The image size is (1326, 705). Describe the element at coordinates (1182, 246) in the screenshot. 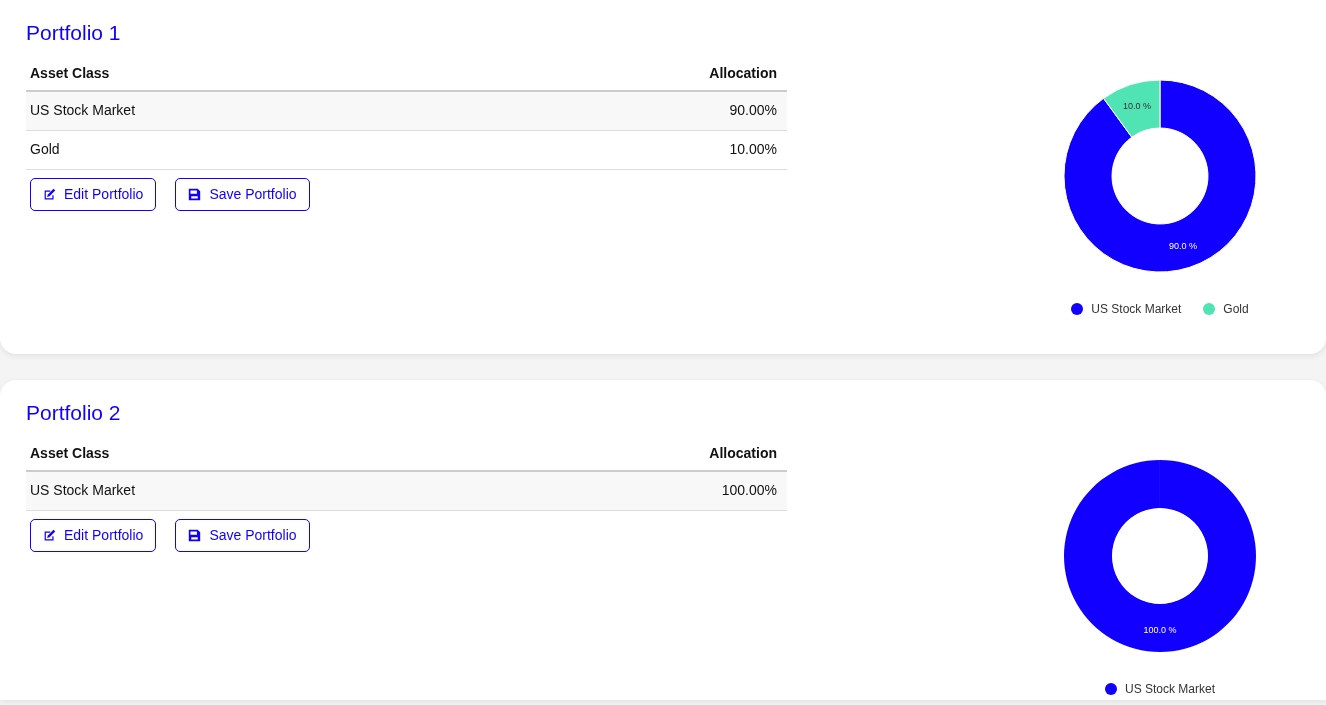

I see `slice-label: 90.0 %` at that location.